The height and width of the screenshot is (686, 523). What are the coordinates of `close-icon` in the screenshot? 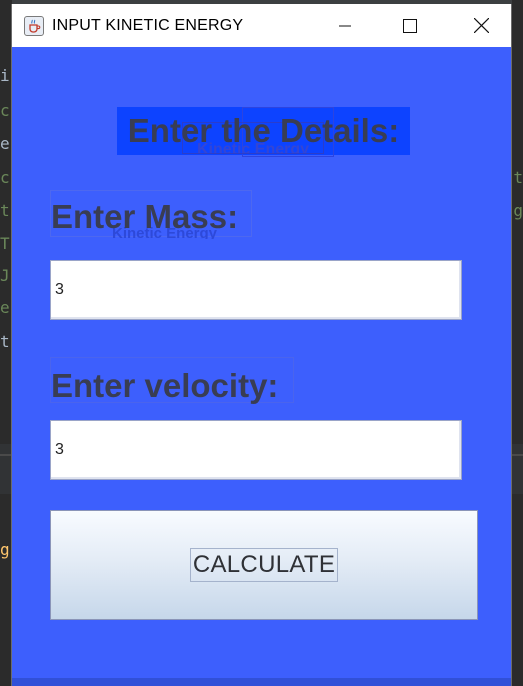 It's located at (481, 25).